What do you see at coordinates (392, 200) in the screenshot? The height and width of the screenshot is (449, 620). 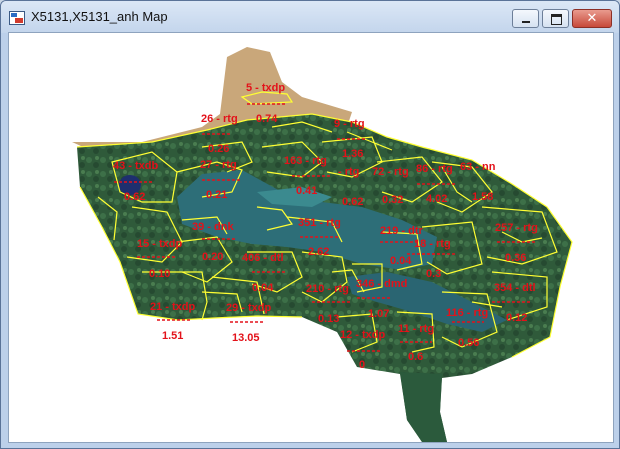 I see `parcel-value: 0.32` at bounding box center [392, 200].